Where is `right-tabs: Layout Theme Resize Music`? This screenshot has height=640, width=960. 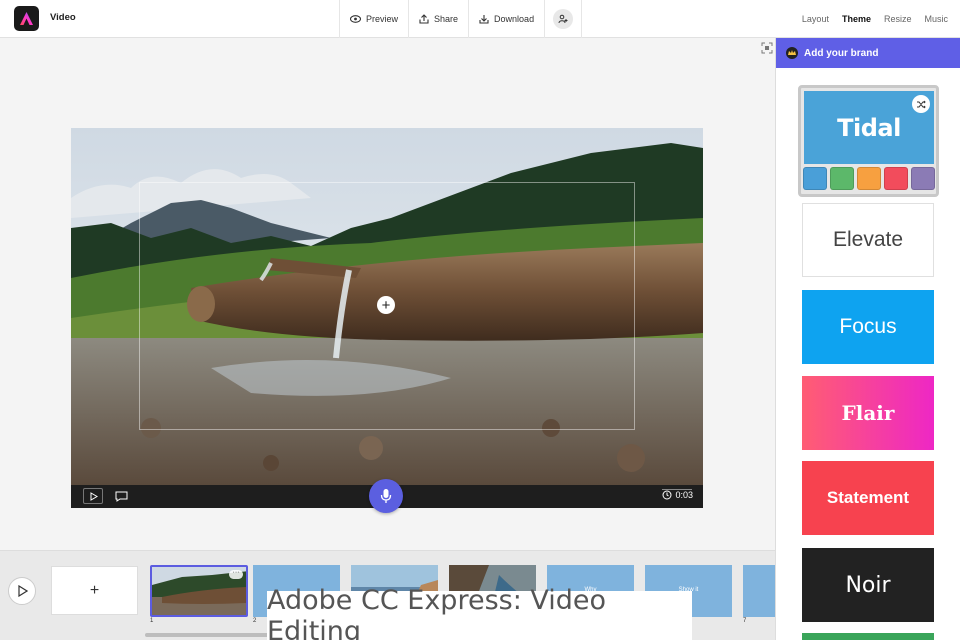
right-tabs: Layout Theme Resize Music is located at coordinates (875, 19).